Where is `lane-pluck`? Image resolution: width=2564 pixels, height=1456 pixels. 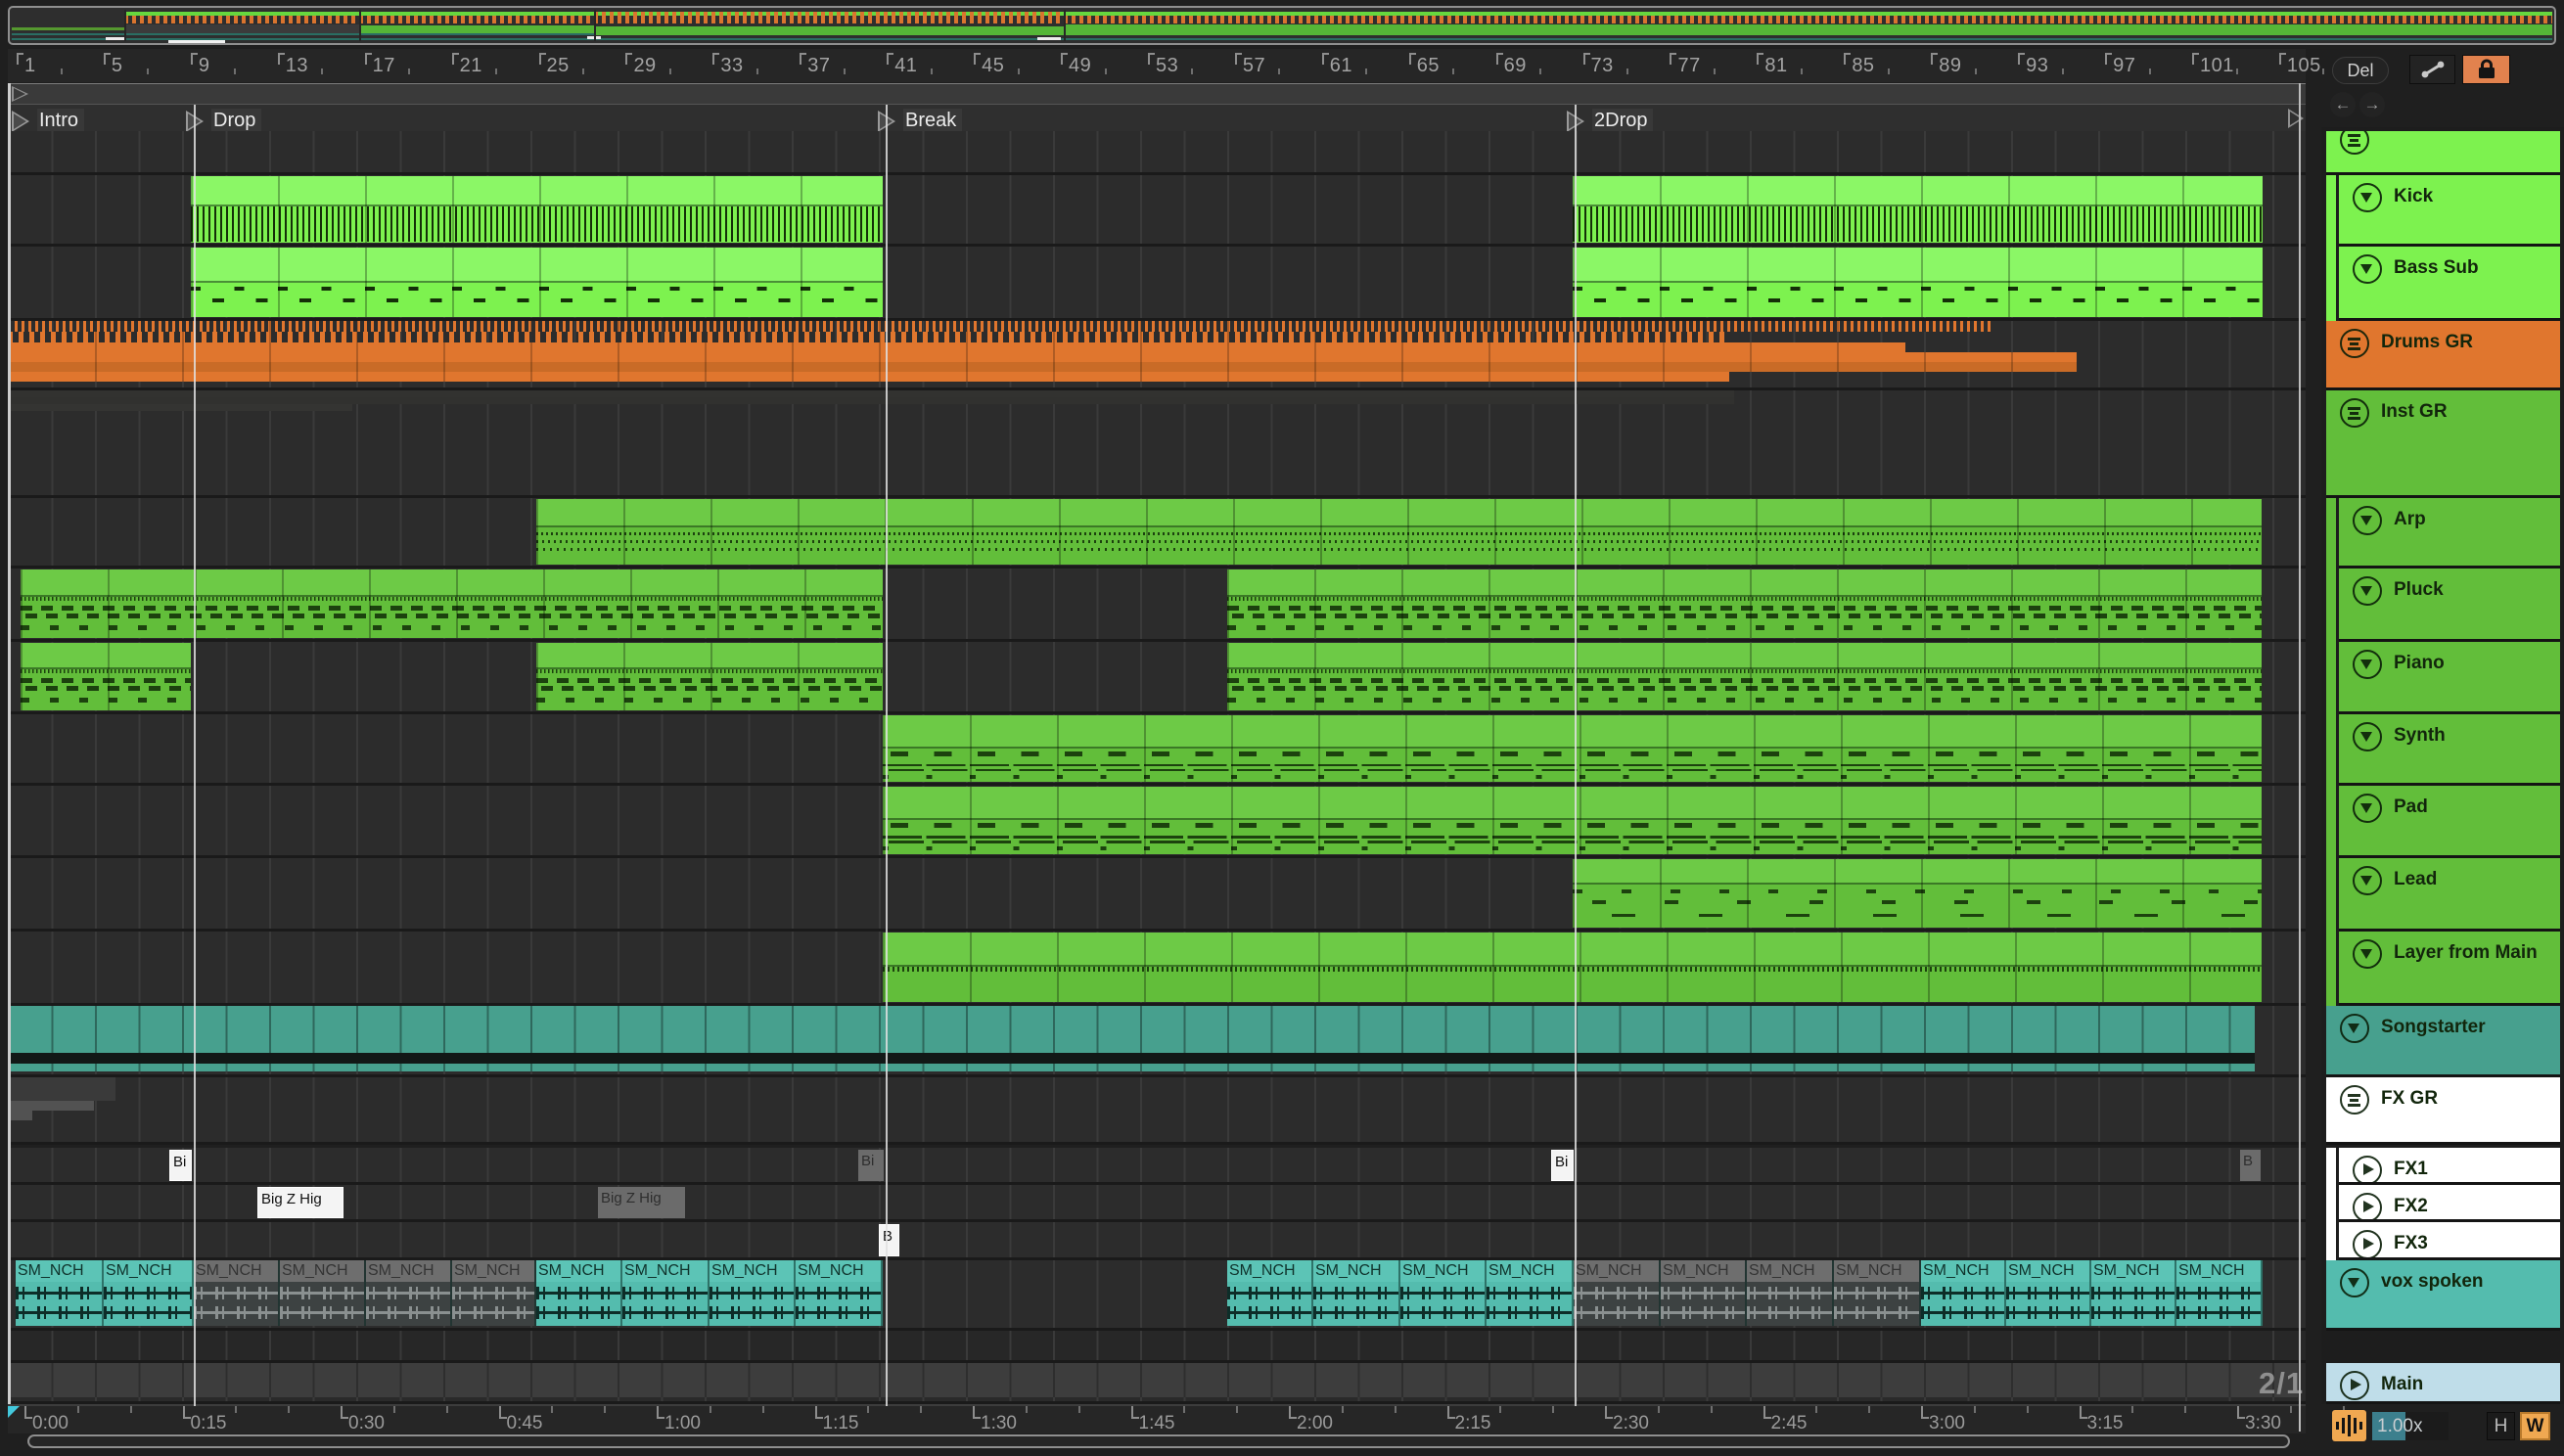
lane-pluck is located at coordinates (1157, 605).